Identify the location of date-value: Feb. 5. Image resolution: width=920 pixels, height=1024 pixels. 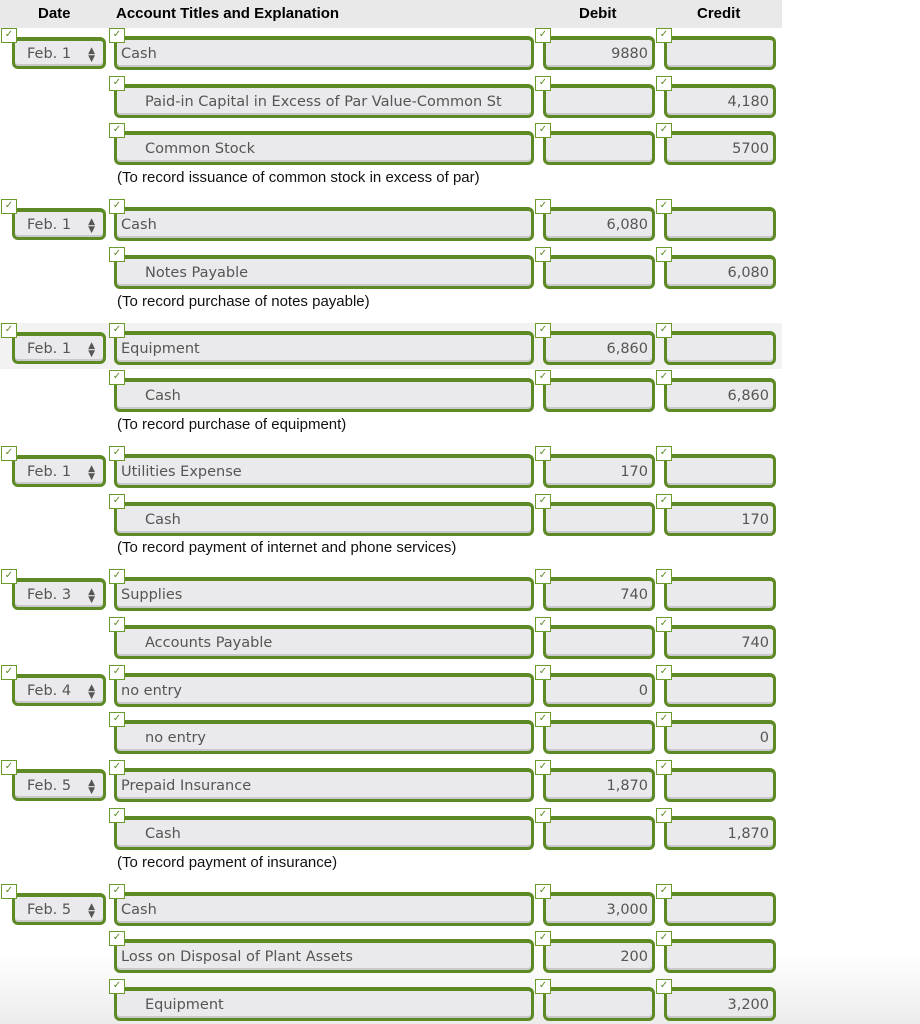
(49, 785).